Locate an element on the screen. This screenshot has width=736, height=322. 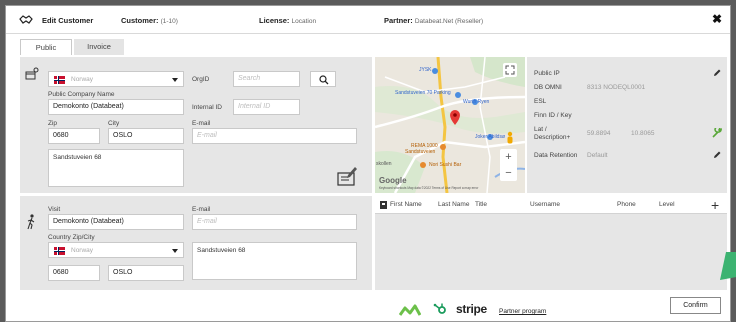
edit-note-icon is located at coordinates (347, 176).